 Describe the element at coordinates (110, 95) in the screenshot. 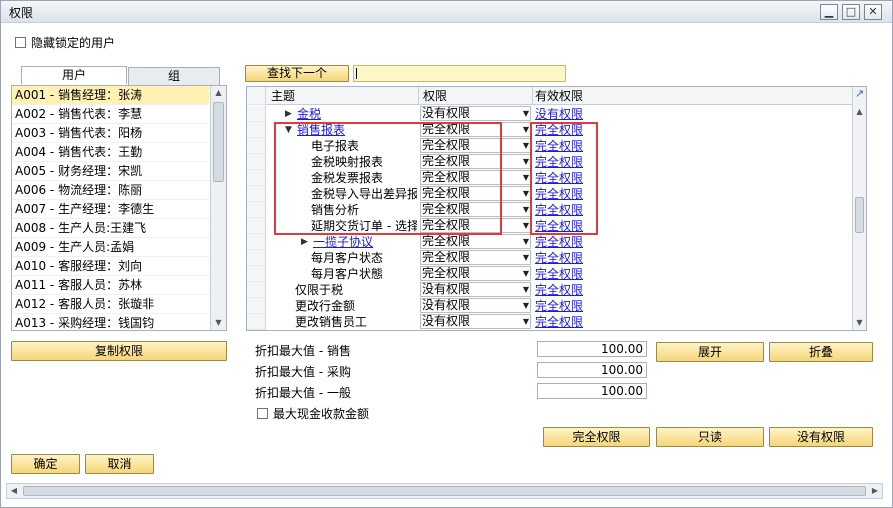

I see `user-list-item: A001 - 销售经理：张涛` at that location.